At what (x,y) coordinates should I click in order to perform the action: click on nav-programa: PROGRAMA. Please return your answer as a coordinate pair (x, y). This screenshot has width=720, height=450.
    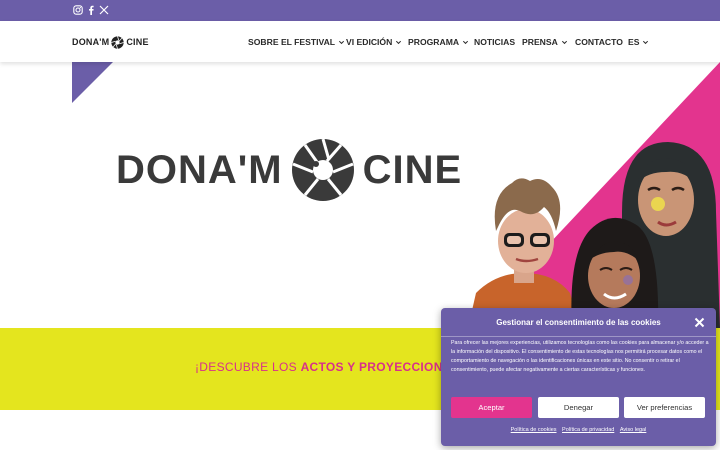
    Looking at the image, I should click on (438, 42).